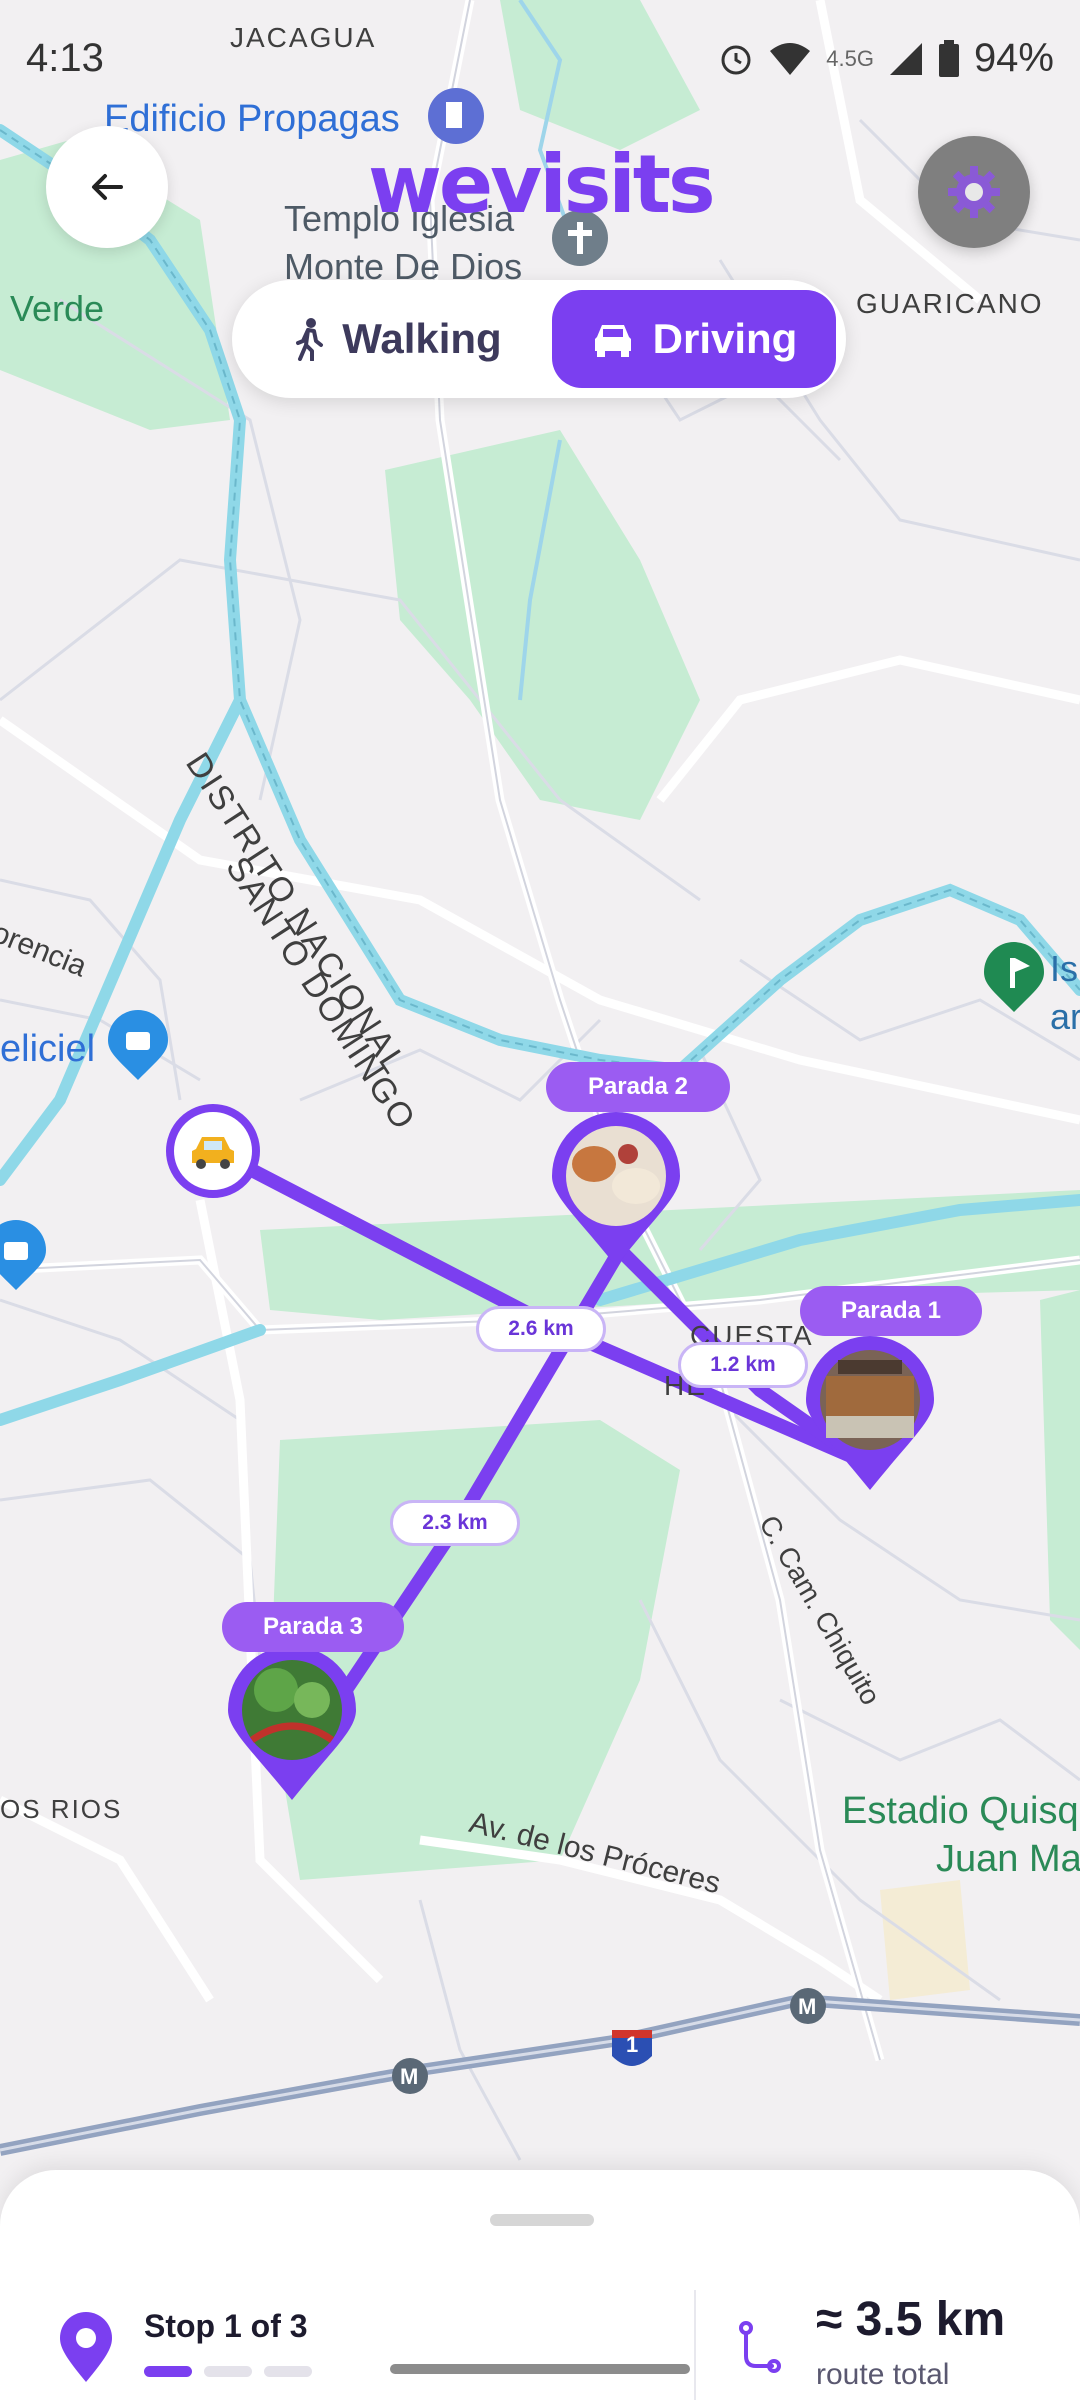  What do you see at coordinates (57, 308) in the screenshot?
I see `map-label-verde: Verde` at bounding box center [57, 308].